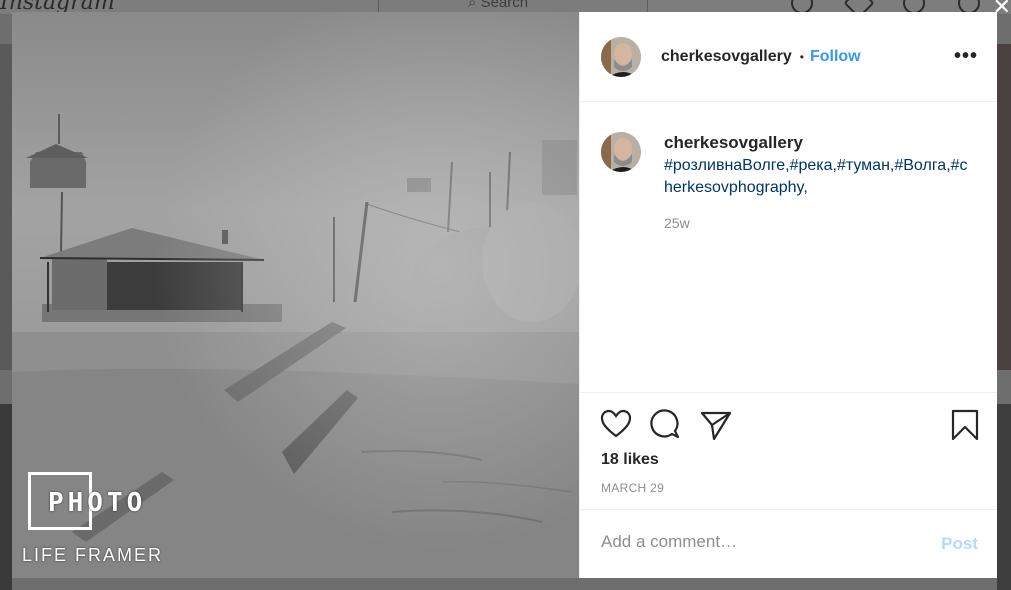 The height and width of the screenshot is (590, 1011). I want to click on header-username: cherkesov­gallery, so click(726, 57).